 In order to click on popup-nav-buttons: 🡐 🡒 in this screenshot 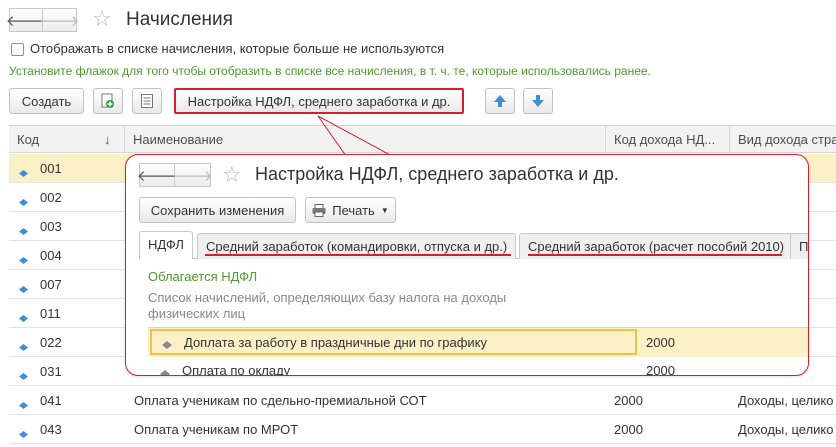, I will do `click(174, 175)`.